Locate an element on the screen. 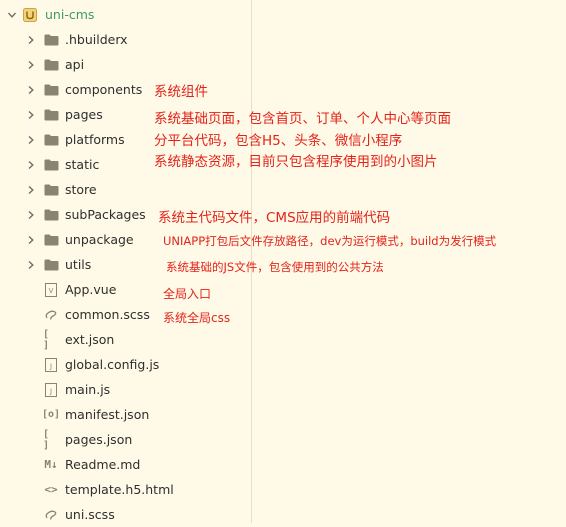 Image resolution: width=566 pixels, height=527 pixels. annotation-app-vue: 全局入口 is located at coordinates (187, 294).